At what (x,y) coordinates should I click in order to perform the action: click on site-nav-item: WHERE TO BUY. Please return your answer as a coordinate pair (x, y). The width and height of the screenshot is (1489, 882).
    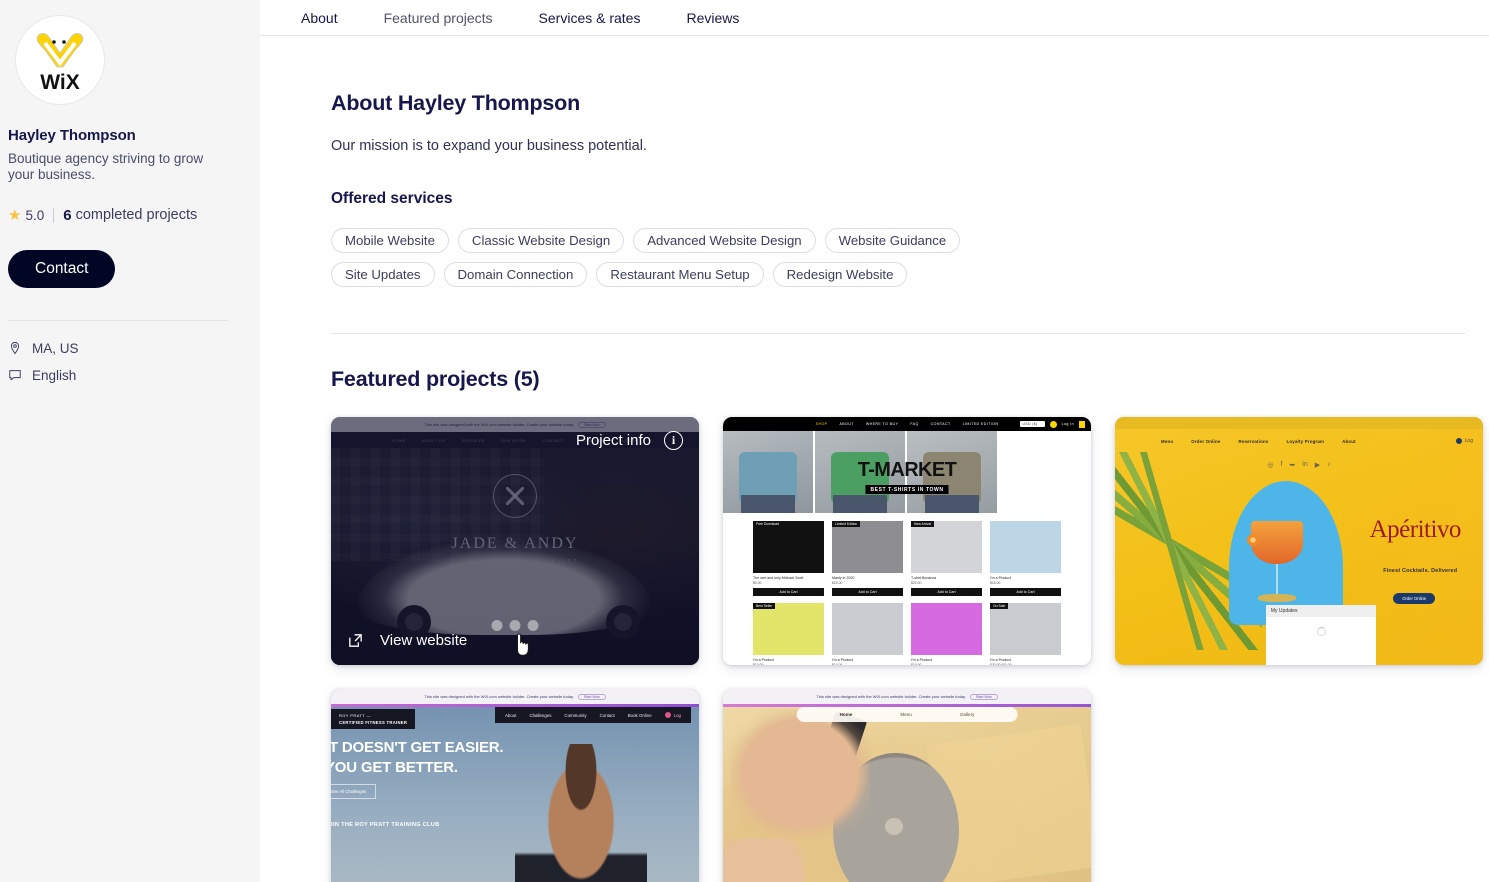
    Looking at the image, I should click on (882, 424).